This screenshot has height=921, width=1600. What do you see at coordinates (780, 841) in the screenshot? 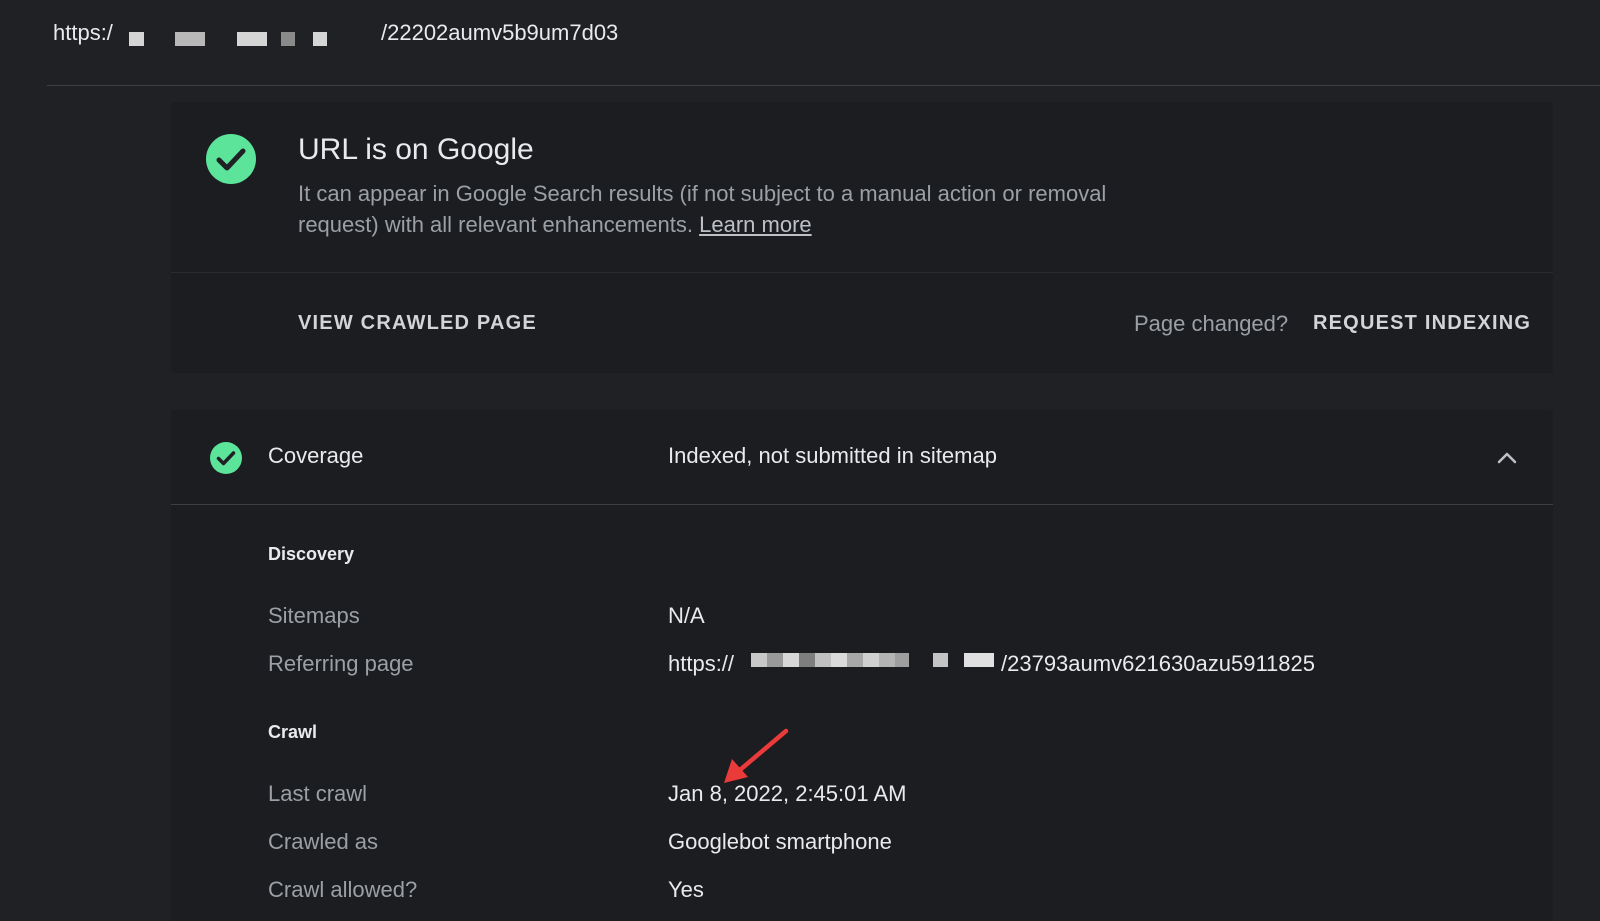
I see `crawled-as-value: Googlebot smartphone` at bounding box center [780, 841].